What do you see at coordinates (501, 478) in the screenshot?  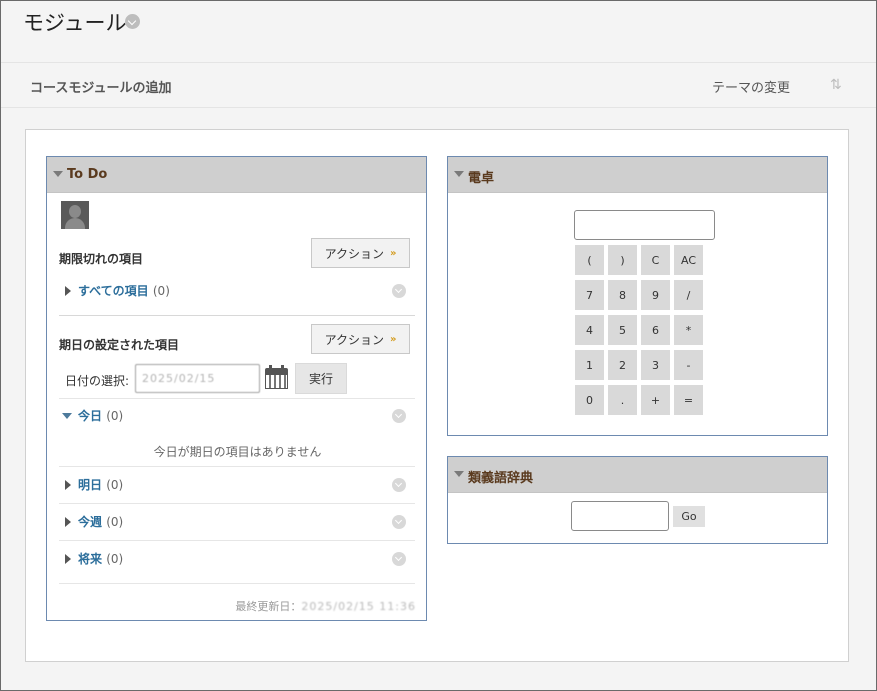 I see `thesaurus-module-title: 類義語辞典` at bounding box center [501, 478].